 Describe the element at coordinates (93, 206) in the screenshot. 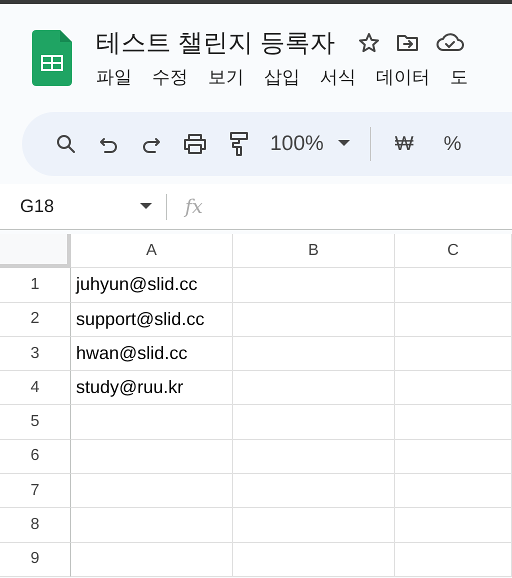

I see `name-box: G18` at that location.